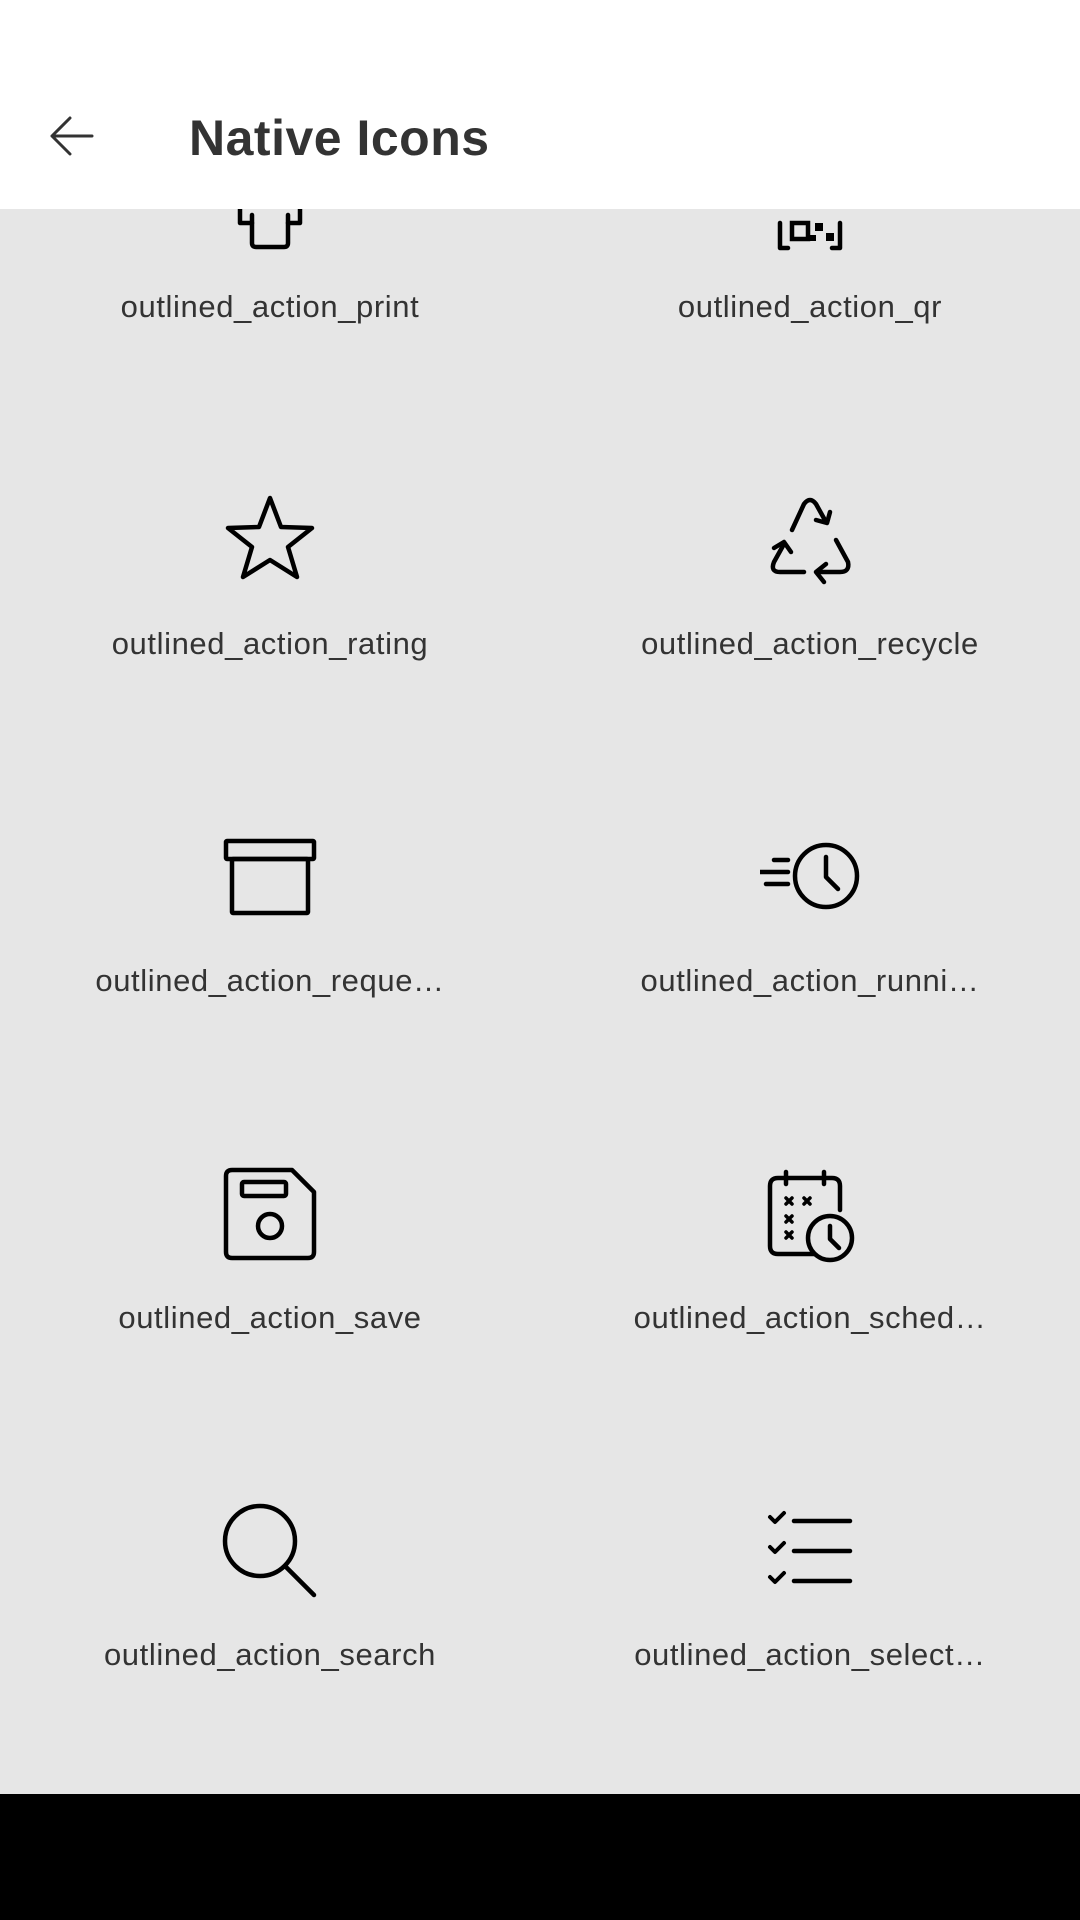 The height and width of the screenshot is (1920, 1080). Describe the element at coordinates (540, 1857) in the screenshot. I see `system-navigation-bar` at that location.